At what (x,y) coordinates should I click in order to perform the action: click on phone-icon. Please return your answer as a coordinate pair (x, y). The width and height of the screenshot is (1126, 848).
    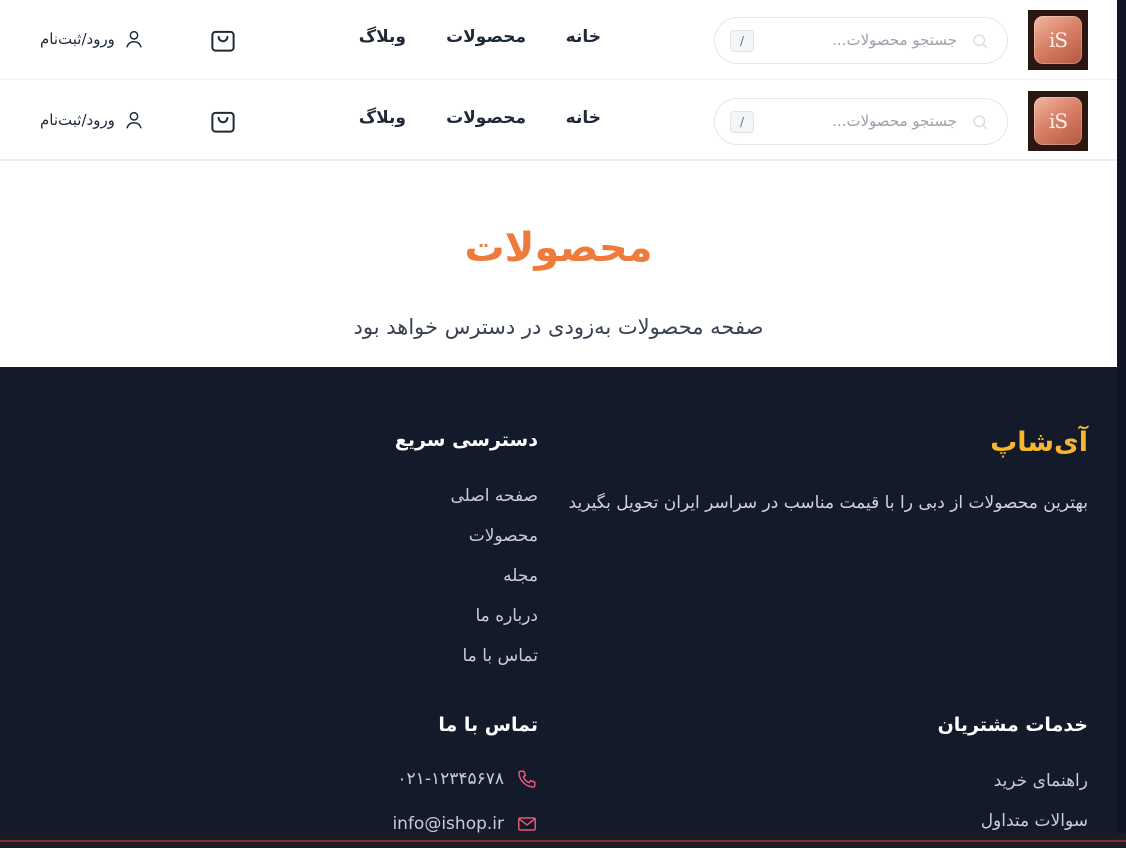
    Looking at the image, I should click on (527, 779).